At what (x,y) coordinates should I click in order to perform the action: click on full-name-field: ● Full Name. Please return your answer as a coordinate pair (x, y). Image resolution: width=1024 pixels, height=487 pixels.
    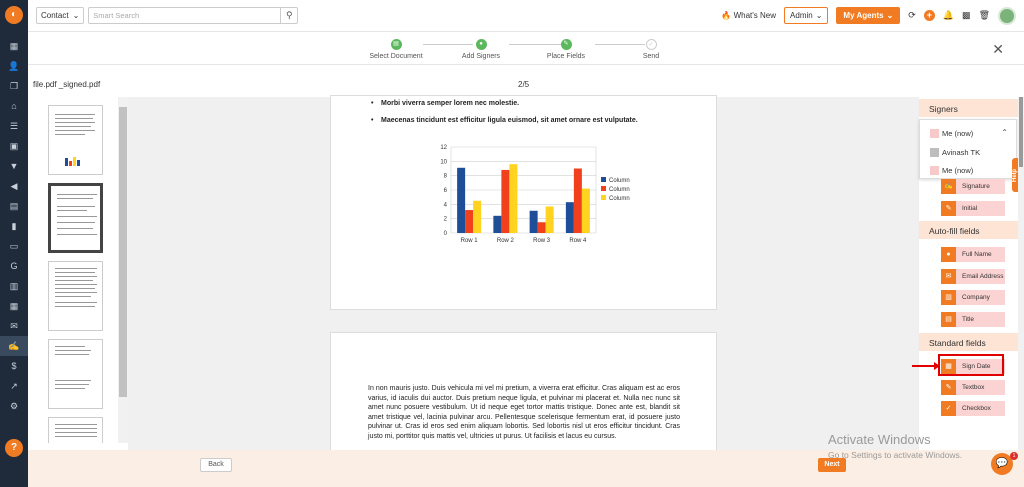
    Looking at the image, I should click on (973, 254).